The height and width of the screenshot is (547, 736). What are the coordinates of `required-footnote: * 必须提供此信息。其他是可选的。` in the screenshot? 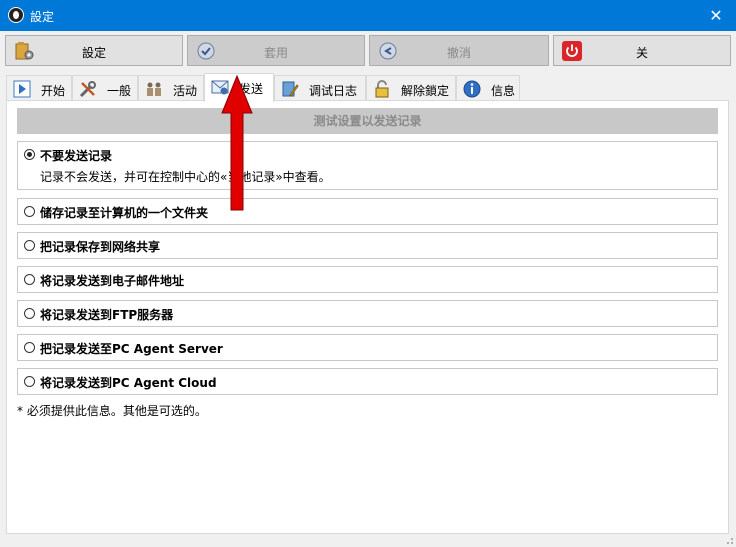 It's located at (112, 411).